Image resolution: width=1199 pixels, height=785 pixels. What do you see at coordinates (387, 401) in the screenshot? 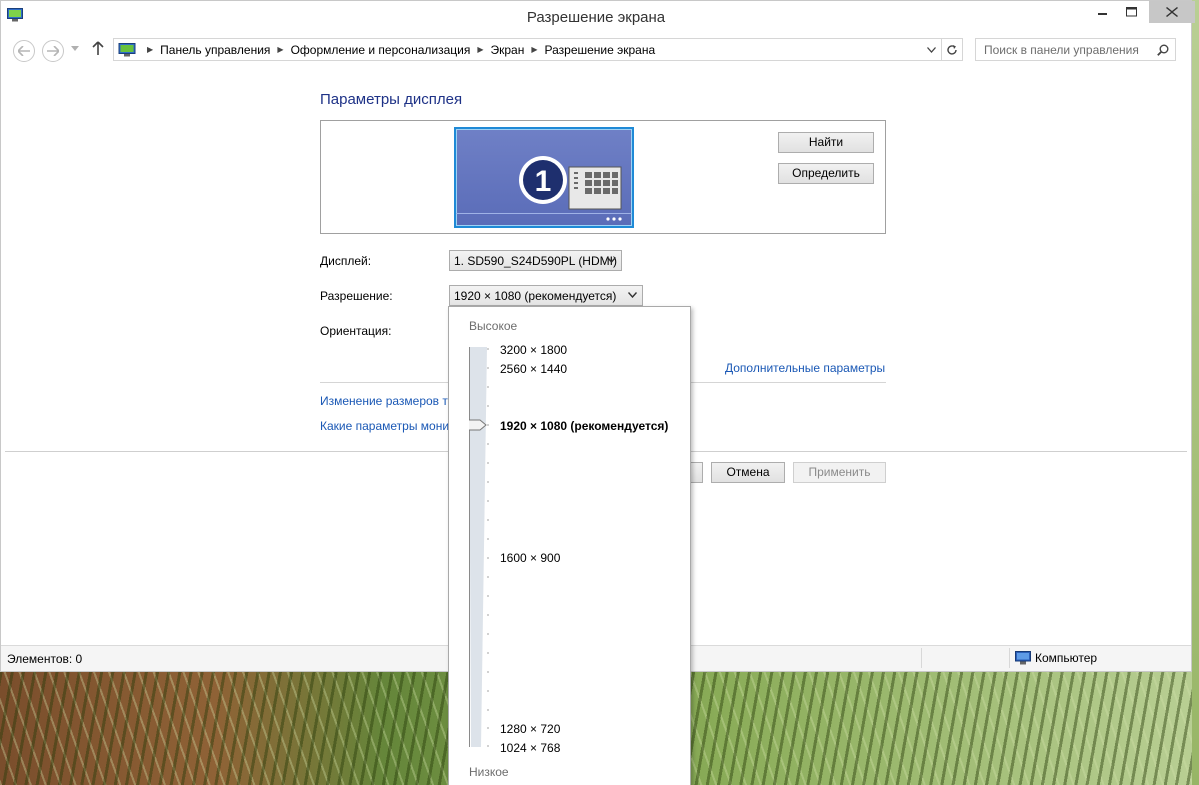
I see `text-size-link: Изменение размеров те` at bounding box center [387, 401].